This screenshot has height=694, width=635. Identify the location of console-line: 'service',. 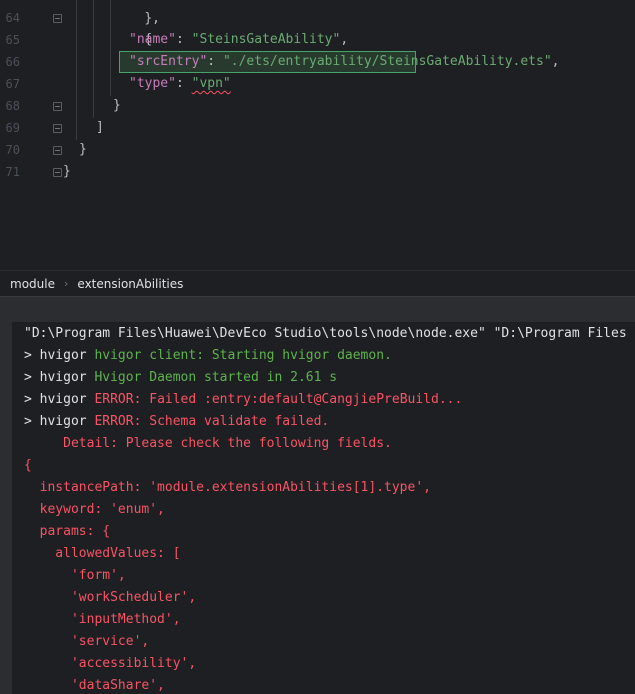
(87, 641).